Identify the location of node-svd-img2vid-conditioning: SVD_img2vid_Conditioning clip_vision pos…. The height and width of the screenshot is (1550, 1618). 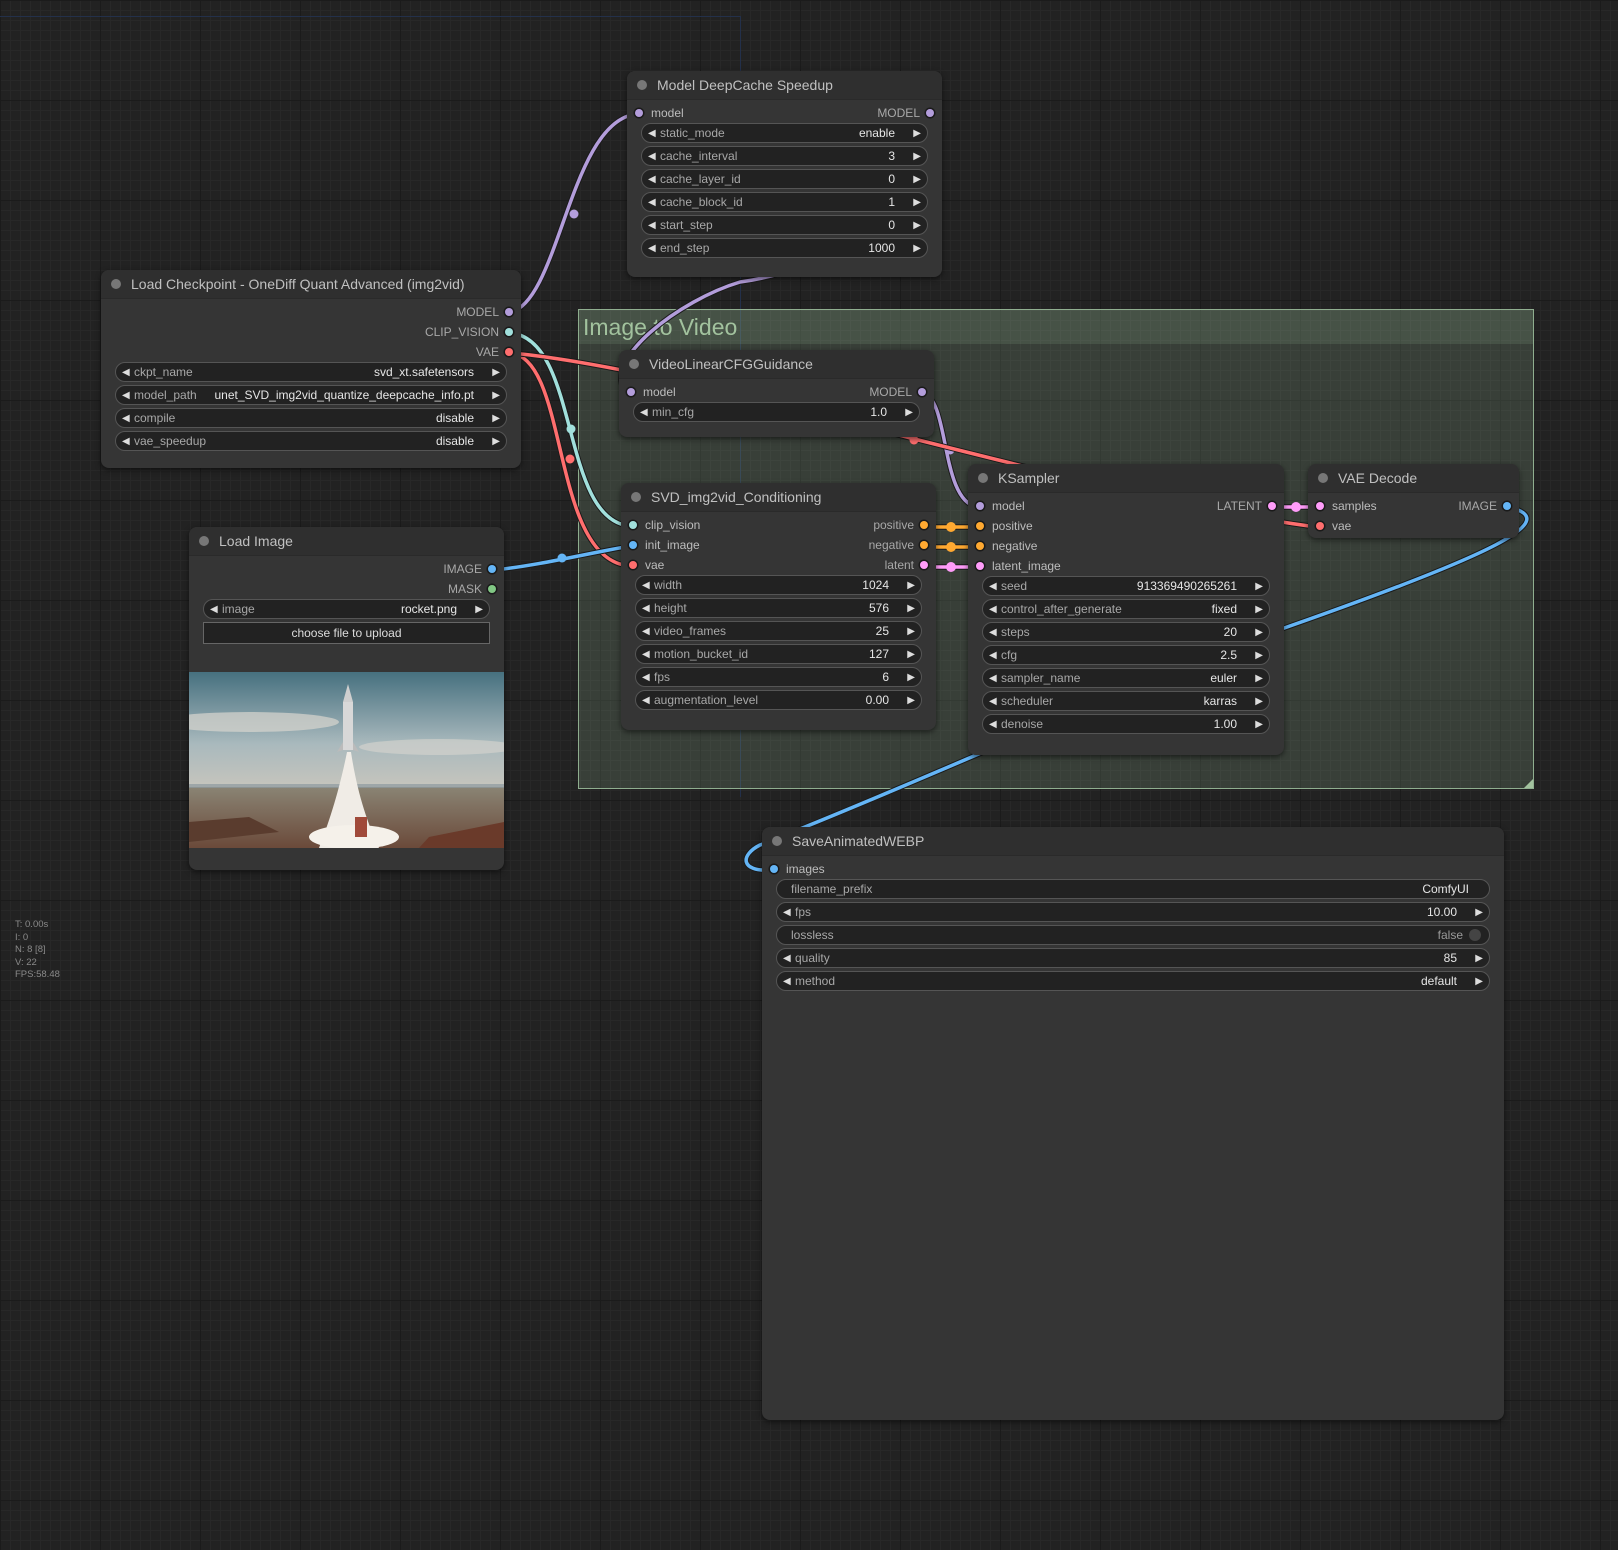
(778, 606).